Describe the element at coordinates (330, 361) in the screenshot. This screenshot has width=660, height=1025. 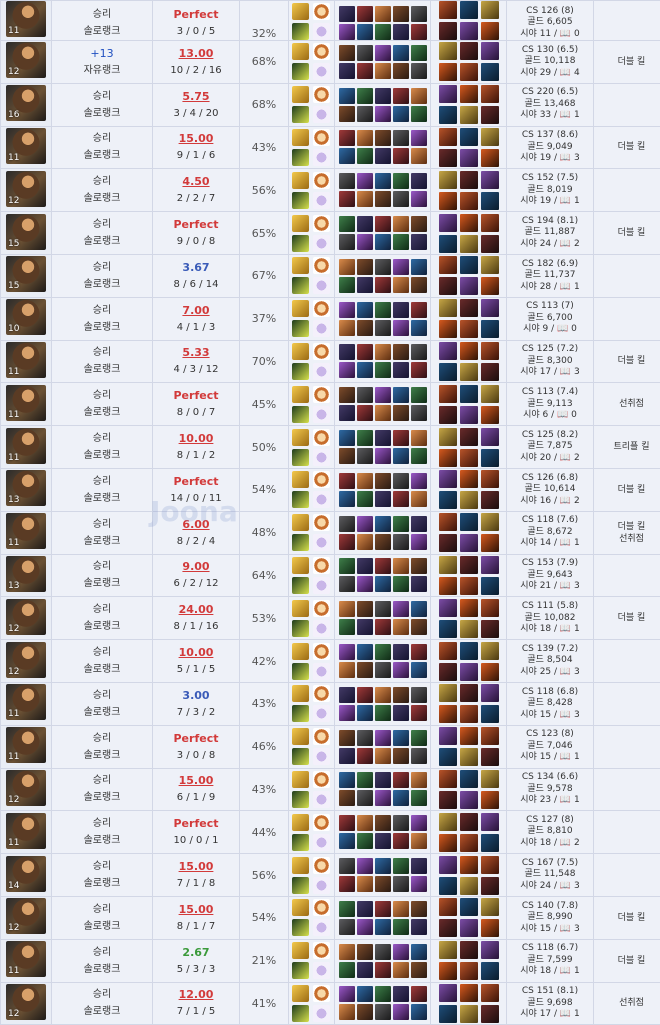
I see `match-row: 11 승리 솔로랭크 5.33 4 / 3 / 12 70% CS 1` at that location.